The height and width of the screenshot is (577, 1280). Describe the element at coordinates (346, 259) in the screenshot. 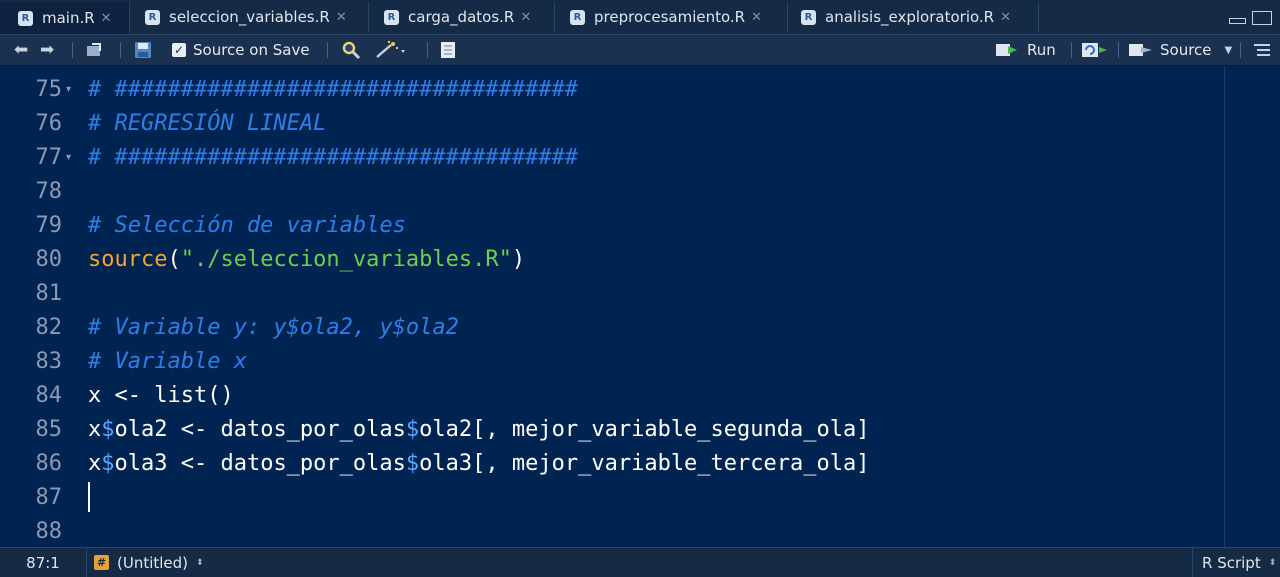

I see `string-literal: "./seleccion_variables.R"` at that location.